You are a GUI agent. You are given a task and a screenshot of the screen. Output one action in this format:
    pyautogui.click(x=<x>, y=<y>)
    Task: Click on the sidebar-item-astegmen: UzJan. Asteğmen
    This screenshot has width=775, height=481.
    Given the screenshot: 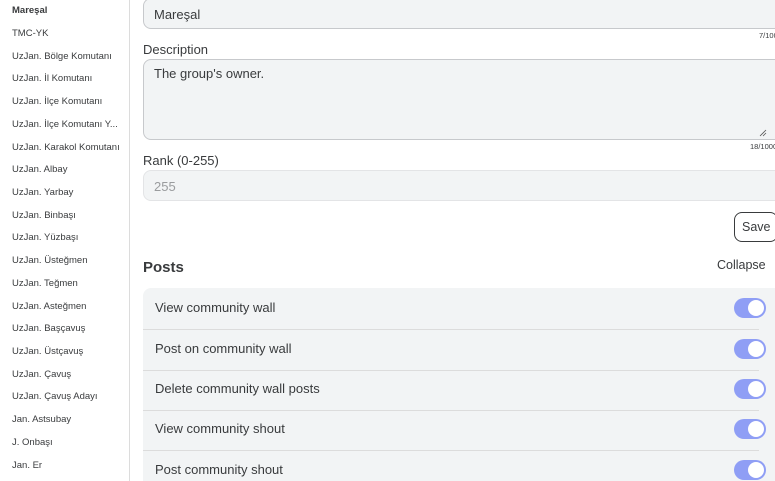 What is the action you would take?
    pyautogui.click(x=68, y=307)
    